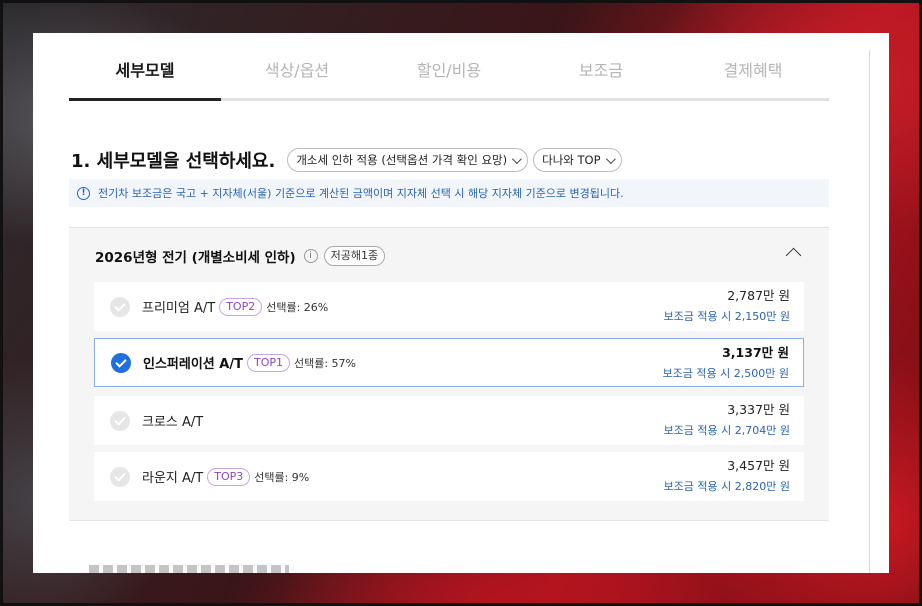  I want to click on step-tabs: 세부모델 색상/옵션 할인/비용 보조금 결제혜택, so click(449, 77).